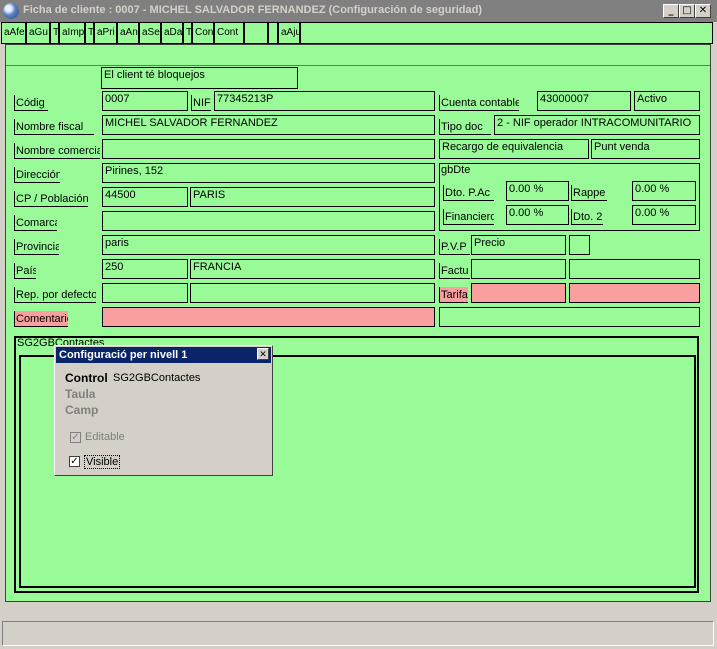 This screenshot has height=649, width=717. Describe the element at coordinates (151, 33) in the screenshot. I see `toolbar-button: aSe` at that location.